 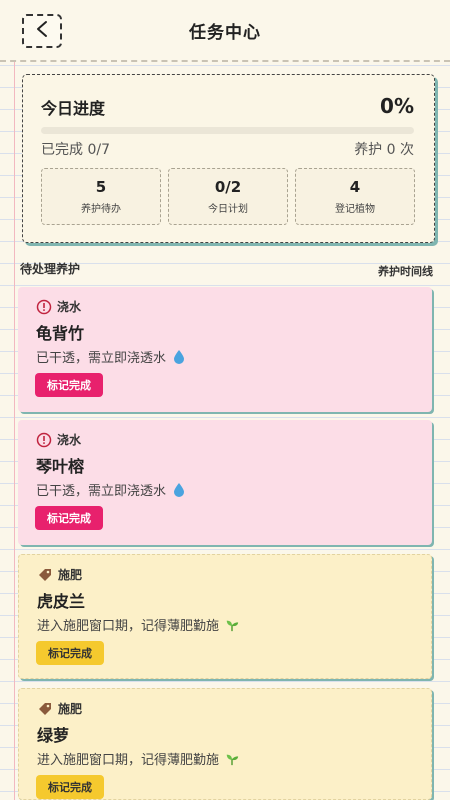 I want to click on page-title: 任务中心, so click(x=225, y=33).